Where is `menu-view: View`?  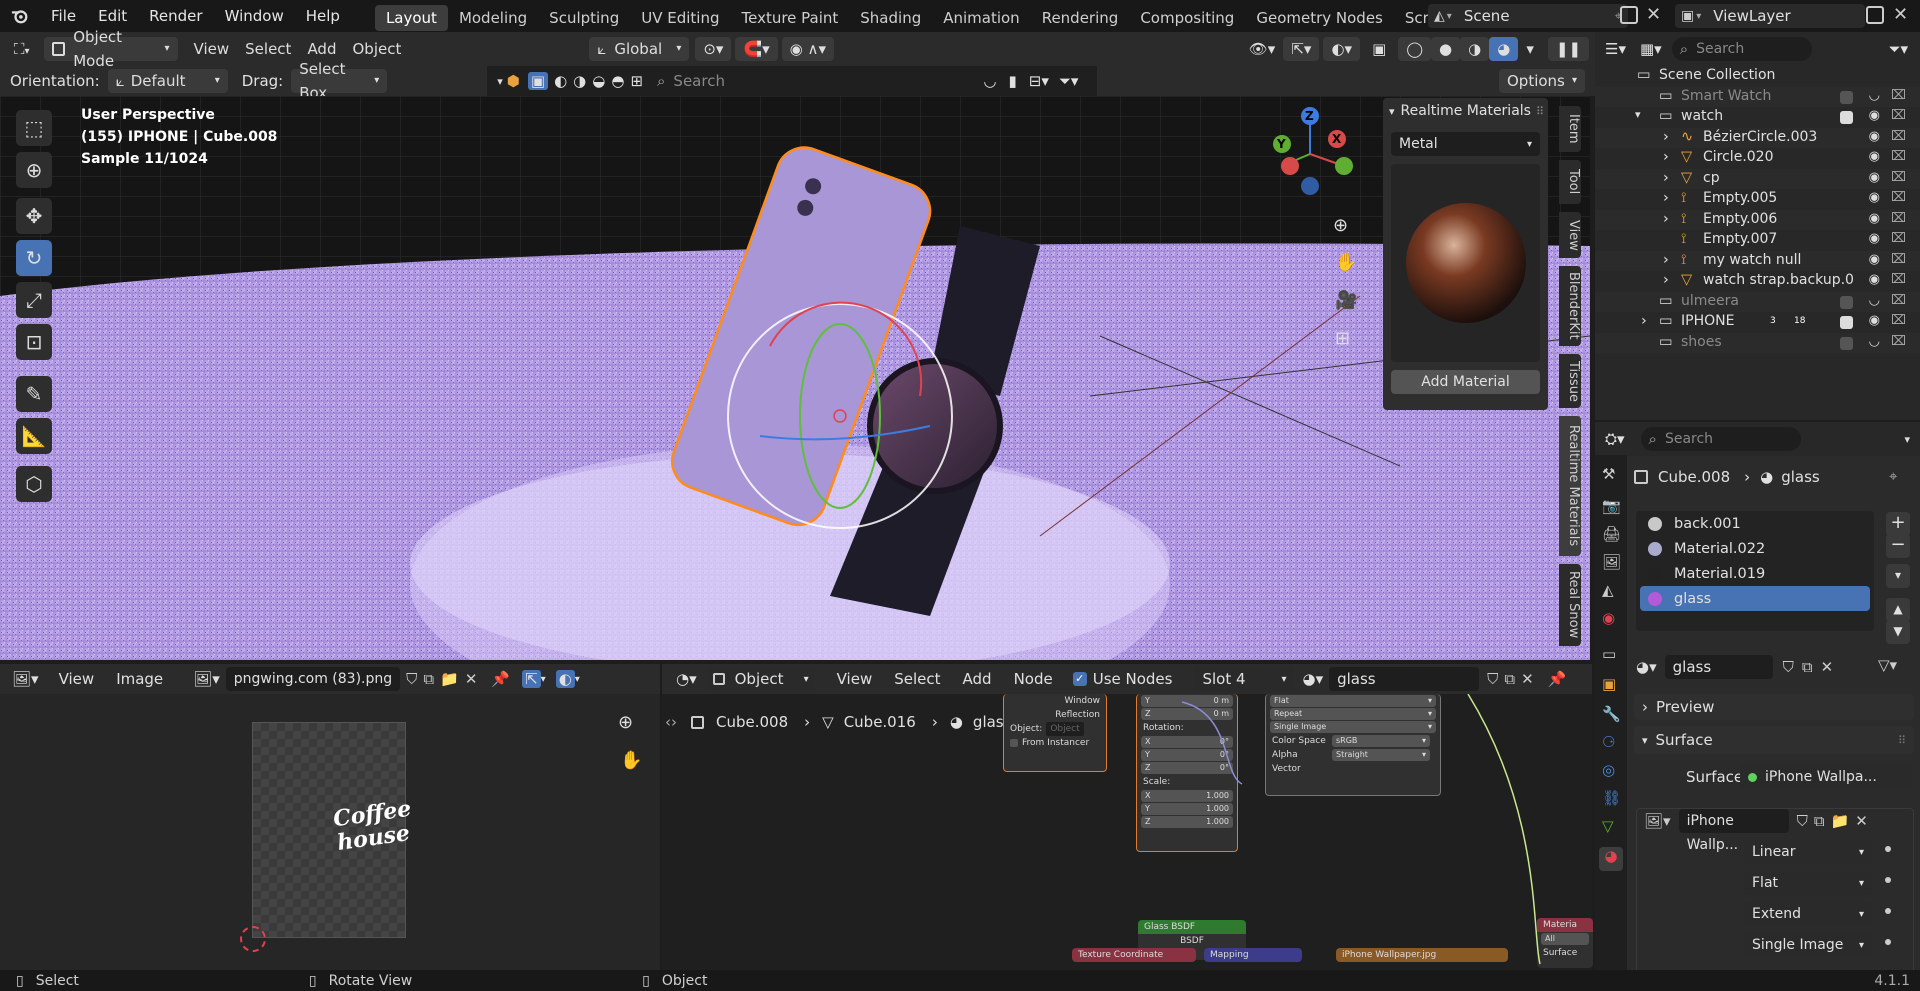
menu-view: View is located at coordinates (212, 49).